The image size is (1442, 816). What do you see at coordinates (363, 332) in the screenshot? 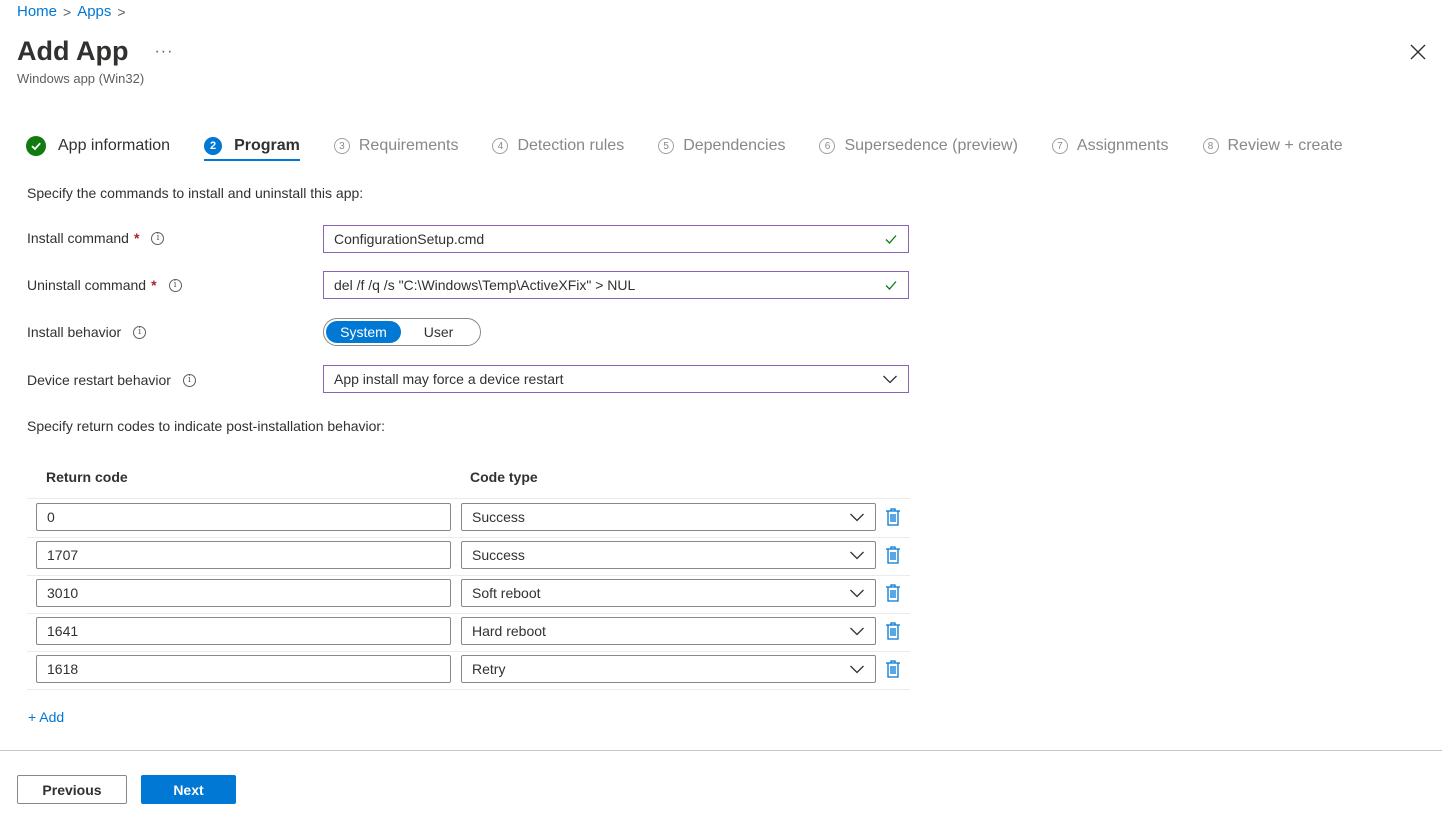
I see `behavior-option-system: System` at bounding box center [363, 332].